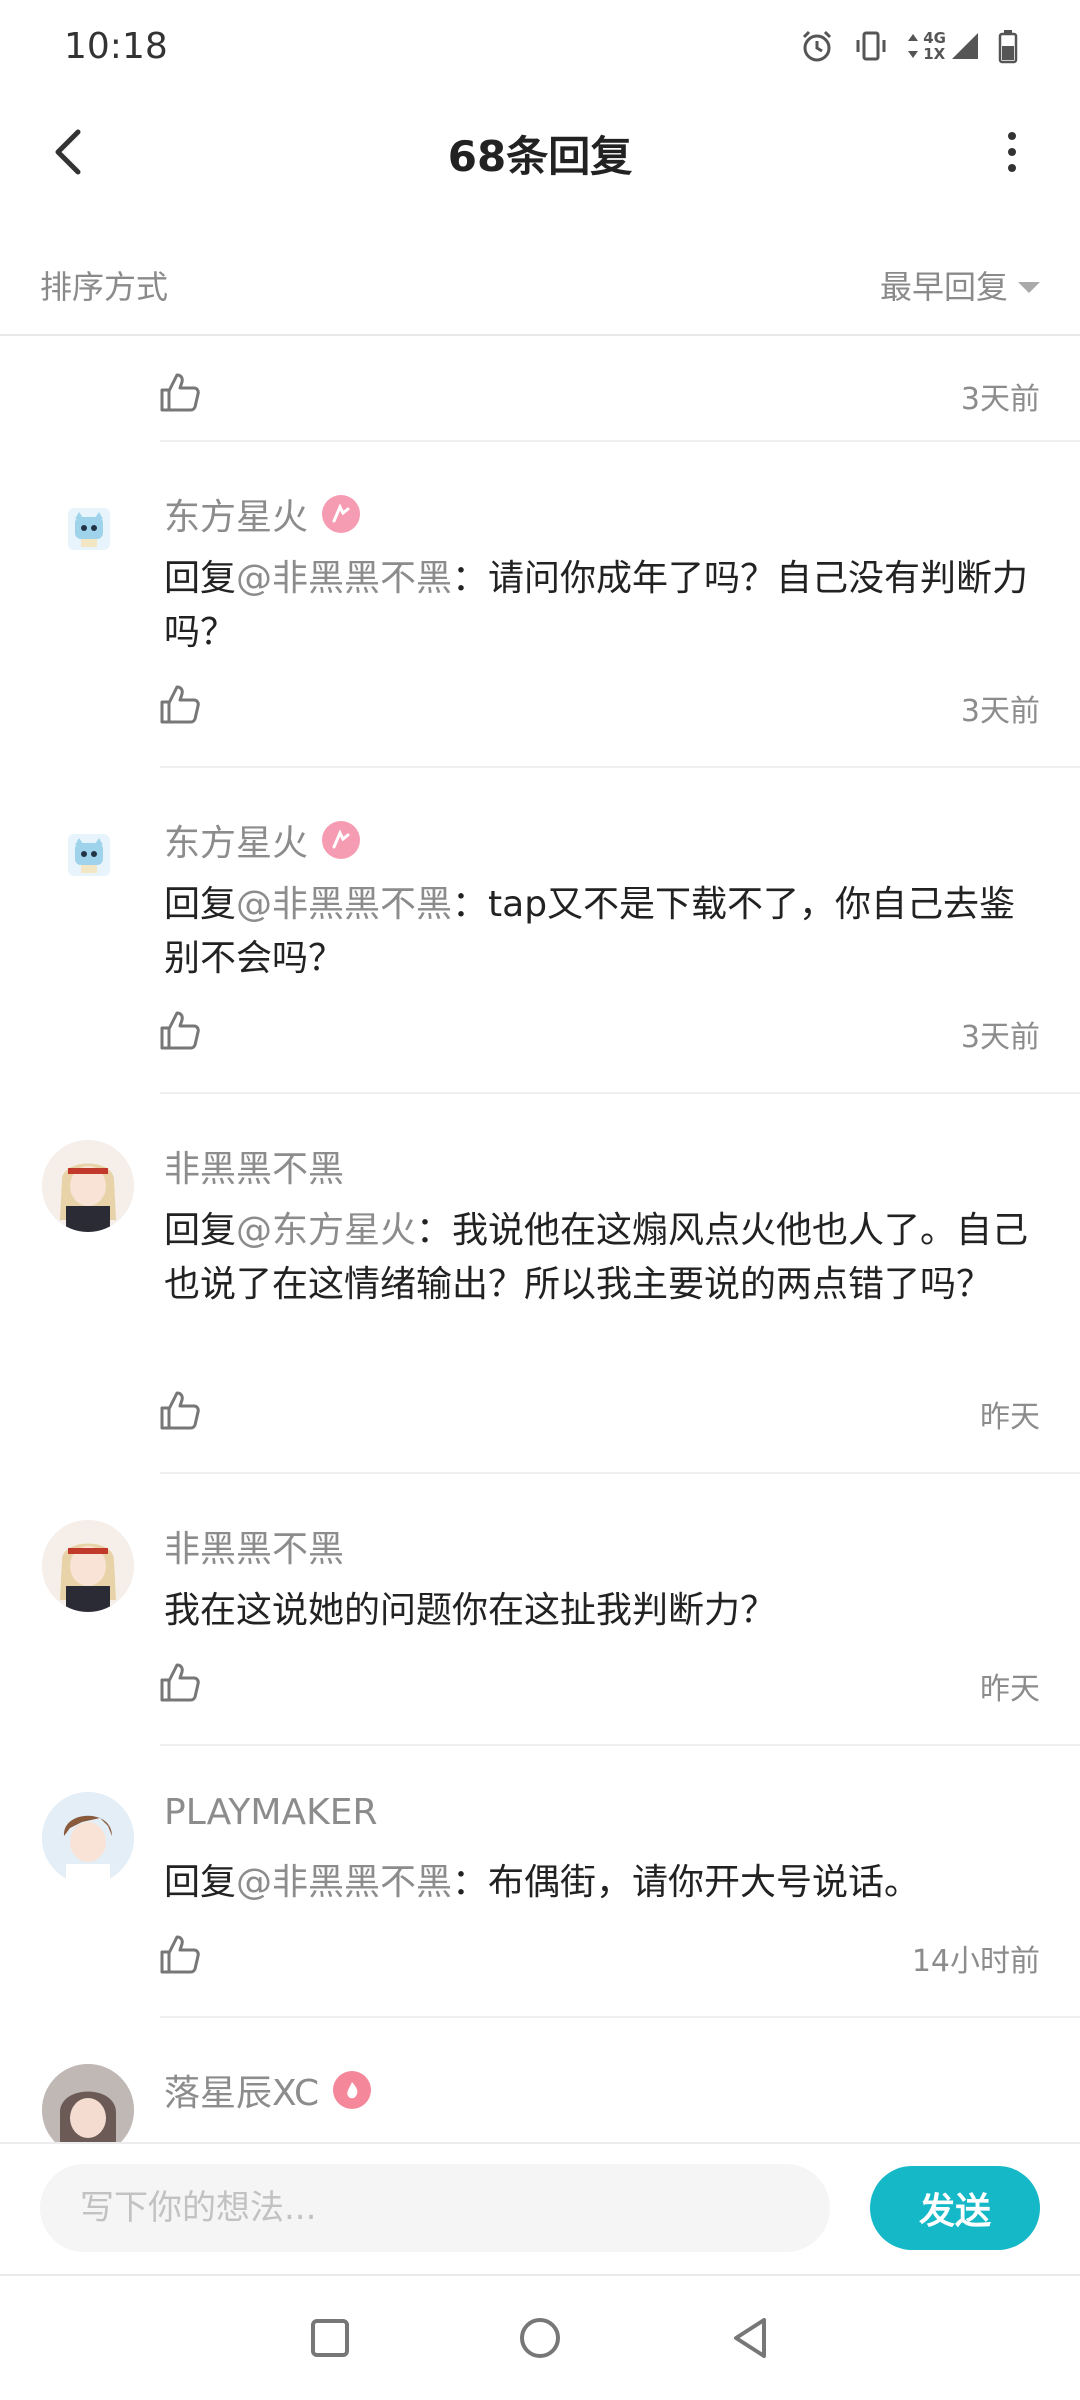 Image resolution: width=1080 pixels, height=2400 pixels. What do you see at coordinates (116, 46) in the screenshot?
I see `status-time: 10:18` at bounding box center [116, 46].